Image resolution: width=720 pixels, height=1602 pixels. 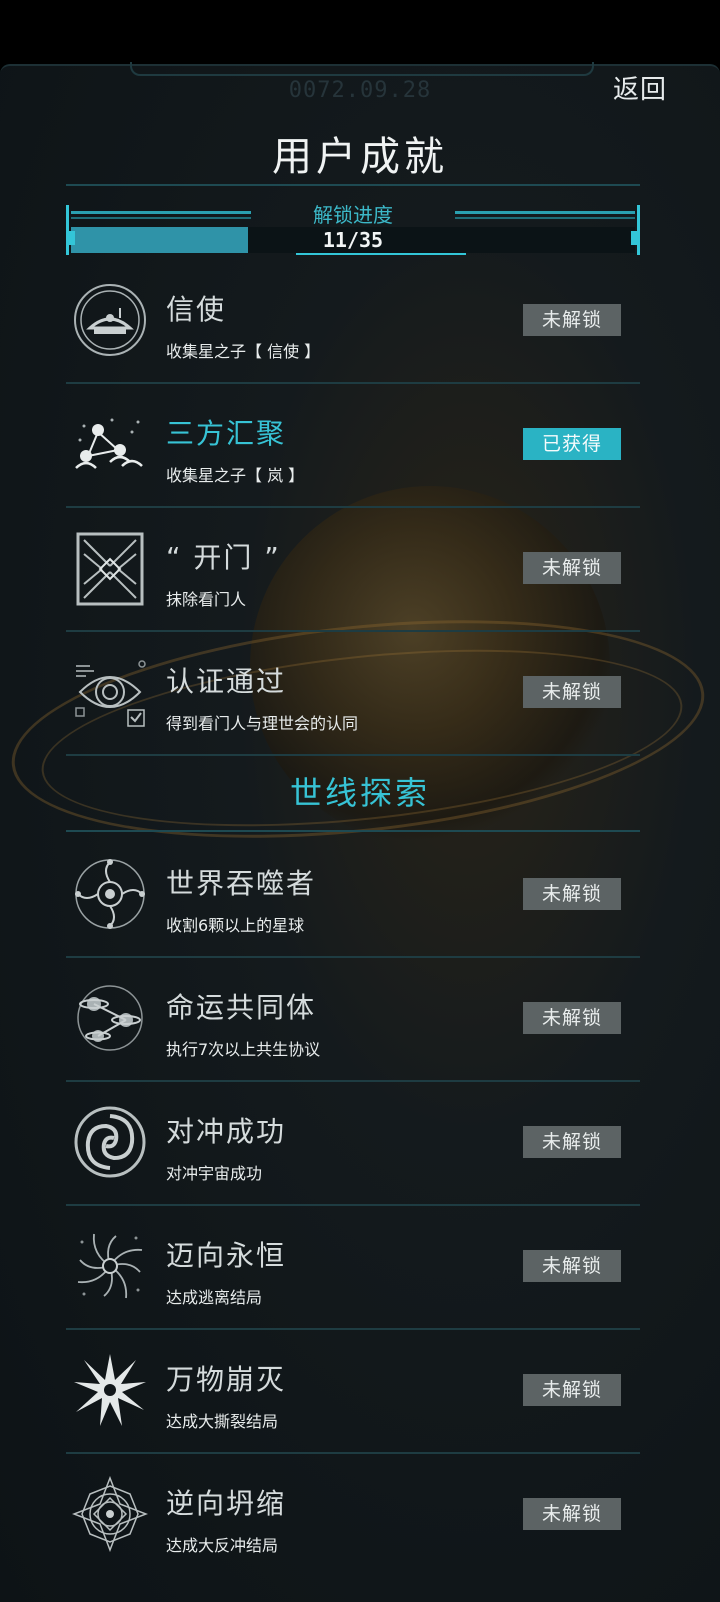 What do you see at coordinates (353, 1391) in the screenshot?
I see `achievement-item-all-collapse: 万物崩灭 达成大撕裂结局 未解锁` at bounding box center [353, 1391].